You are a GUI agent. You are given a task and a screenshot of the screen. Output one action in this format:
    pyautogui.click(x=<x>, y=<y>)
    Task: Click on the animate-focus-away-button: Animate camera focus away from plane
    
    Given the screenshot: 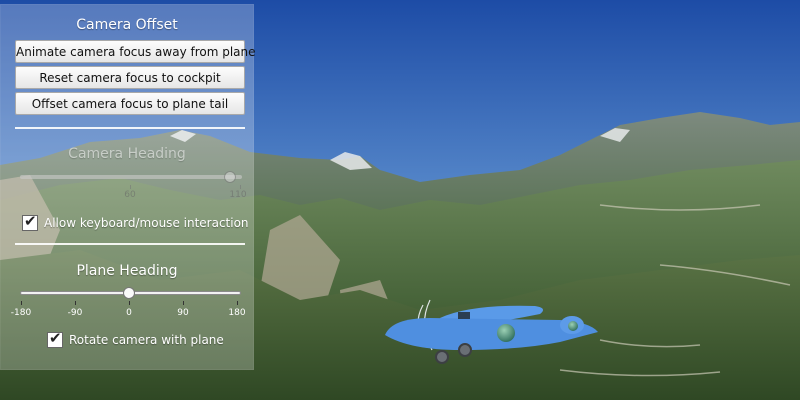 What is the action you would take?
    pyautogui.click(x=135, y=51)
    